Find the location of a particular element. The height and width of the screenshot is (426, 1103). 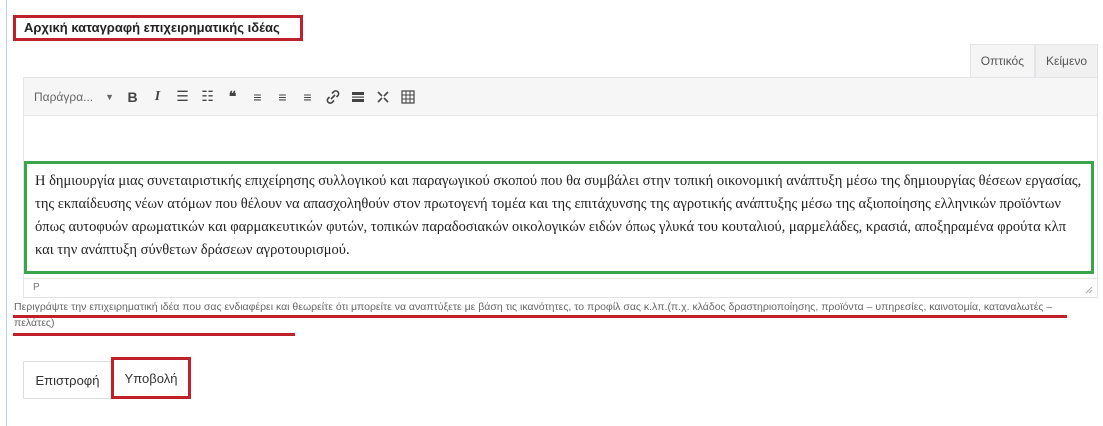

element-path: P is located at coordinates (36, 287).